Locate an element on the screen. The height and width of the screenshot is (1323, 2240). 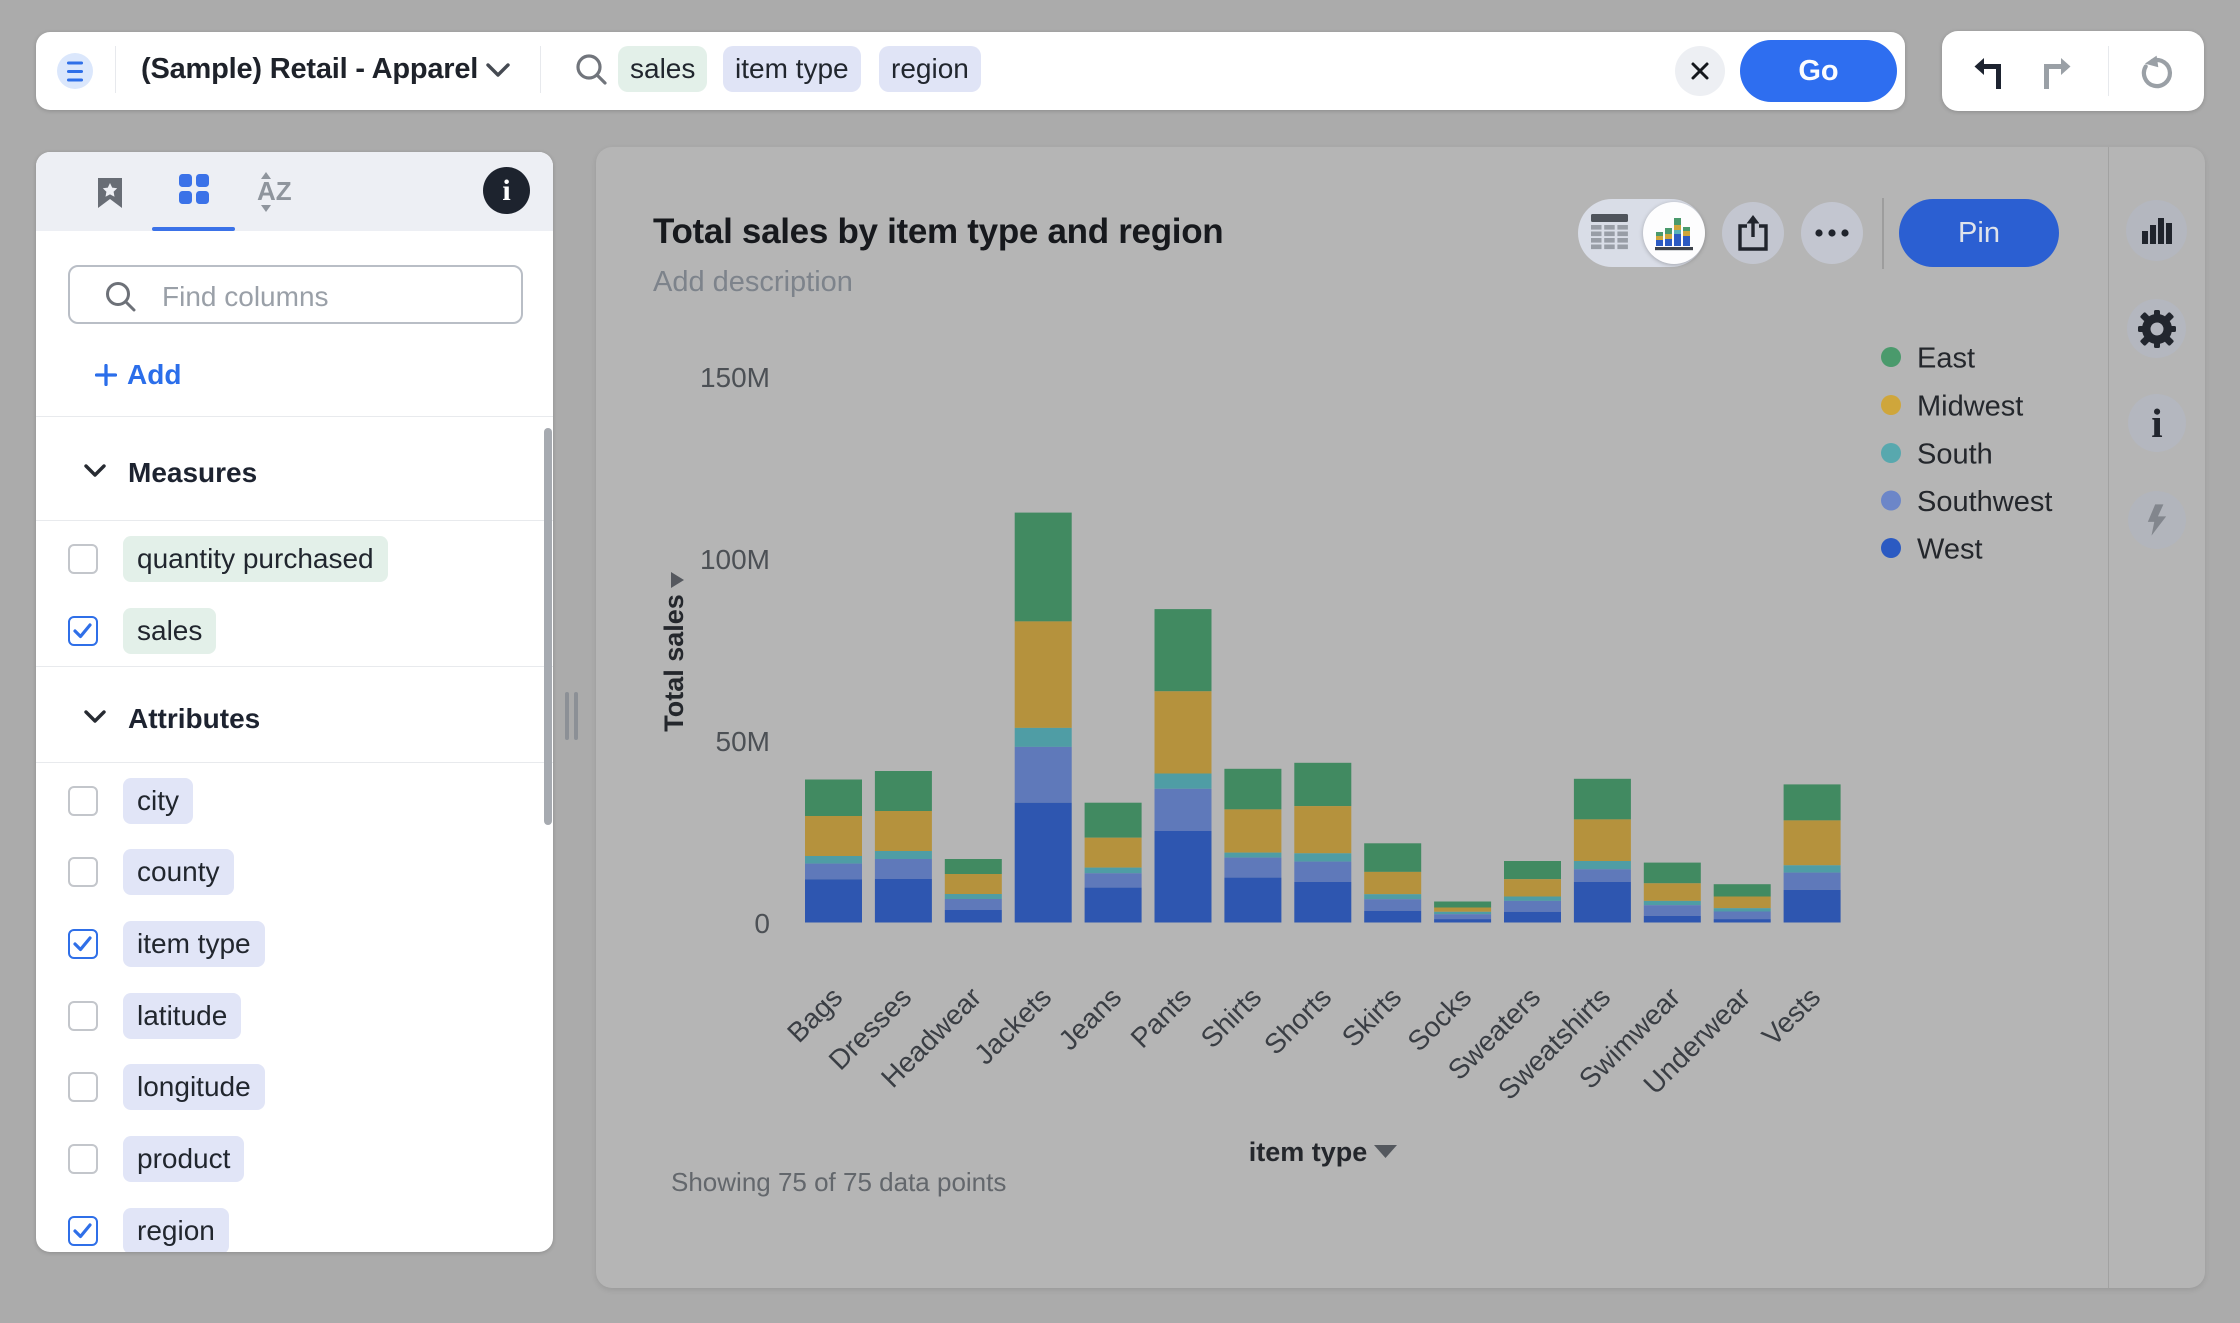
svg-text: AZ is located at coordinates (274, 191).